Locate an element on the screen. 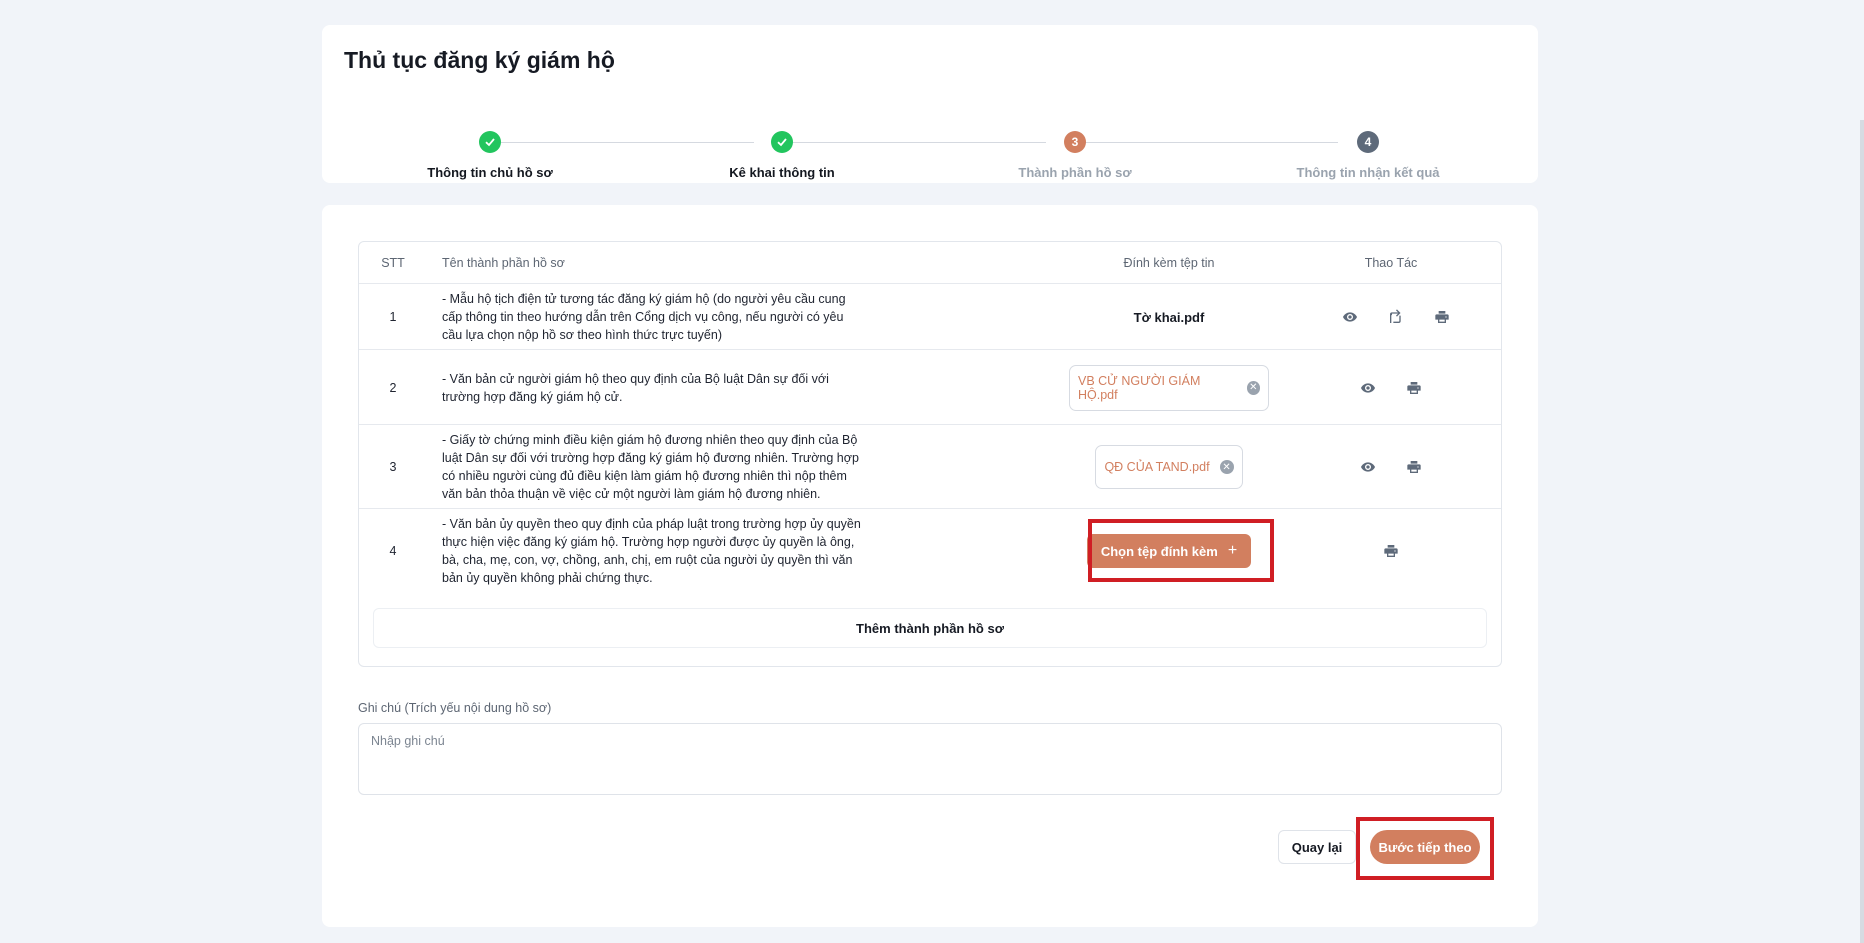 The image size is (1864, 943). step-3-number: 3 is located at coordinates (1075, 142).